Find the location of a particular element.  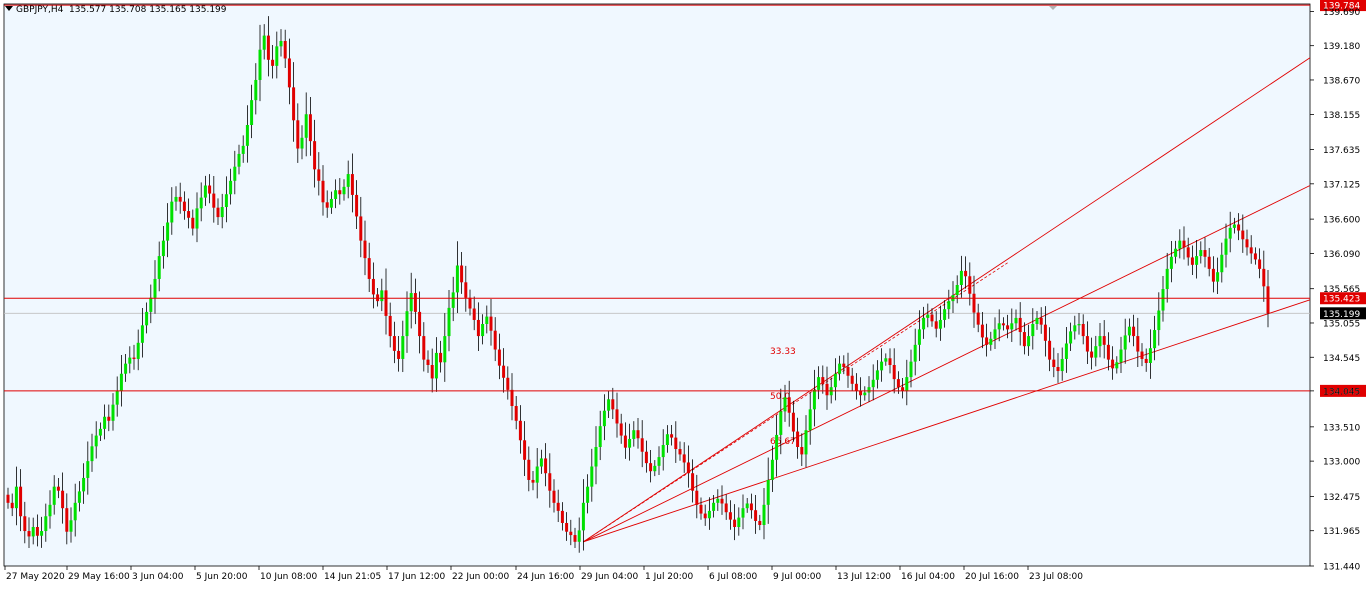

collapse-triangle-icon is located at coordinates (9, 8).